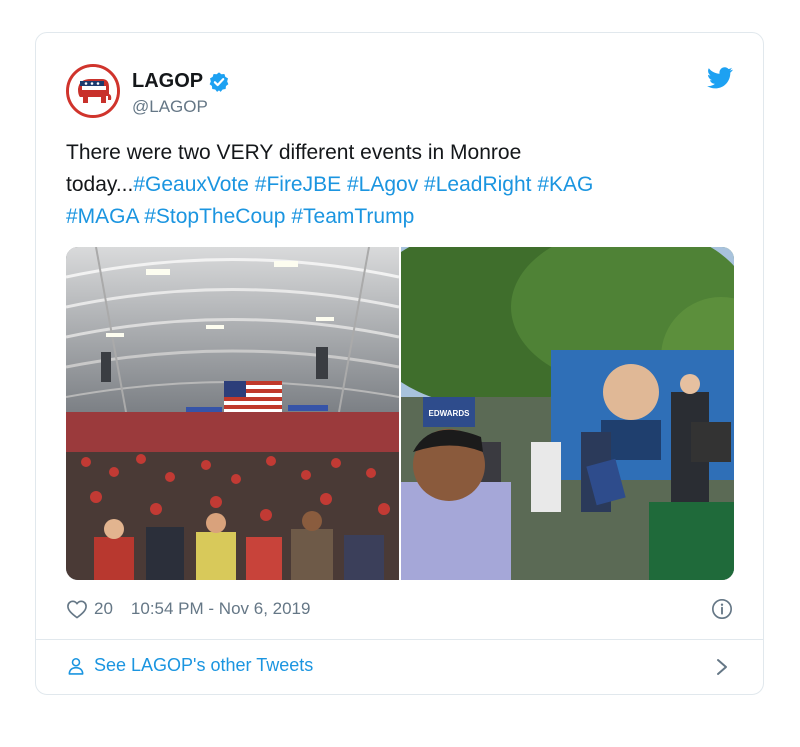  Describe the element at coordinates (103, 609) in the screenshot. I see `like-count: 20` at that location.